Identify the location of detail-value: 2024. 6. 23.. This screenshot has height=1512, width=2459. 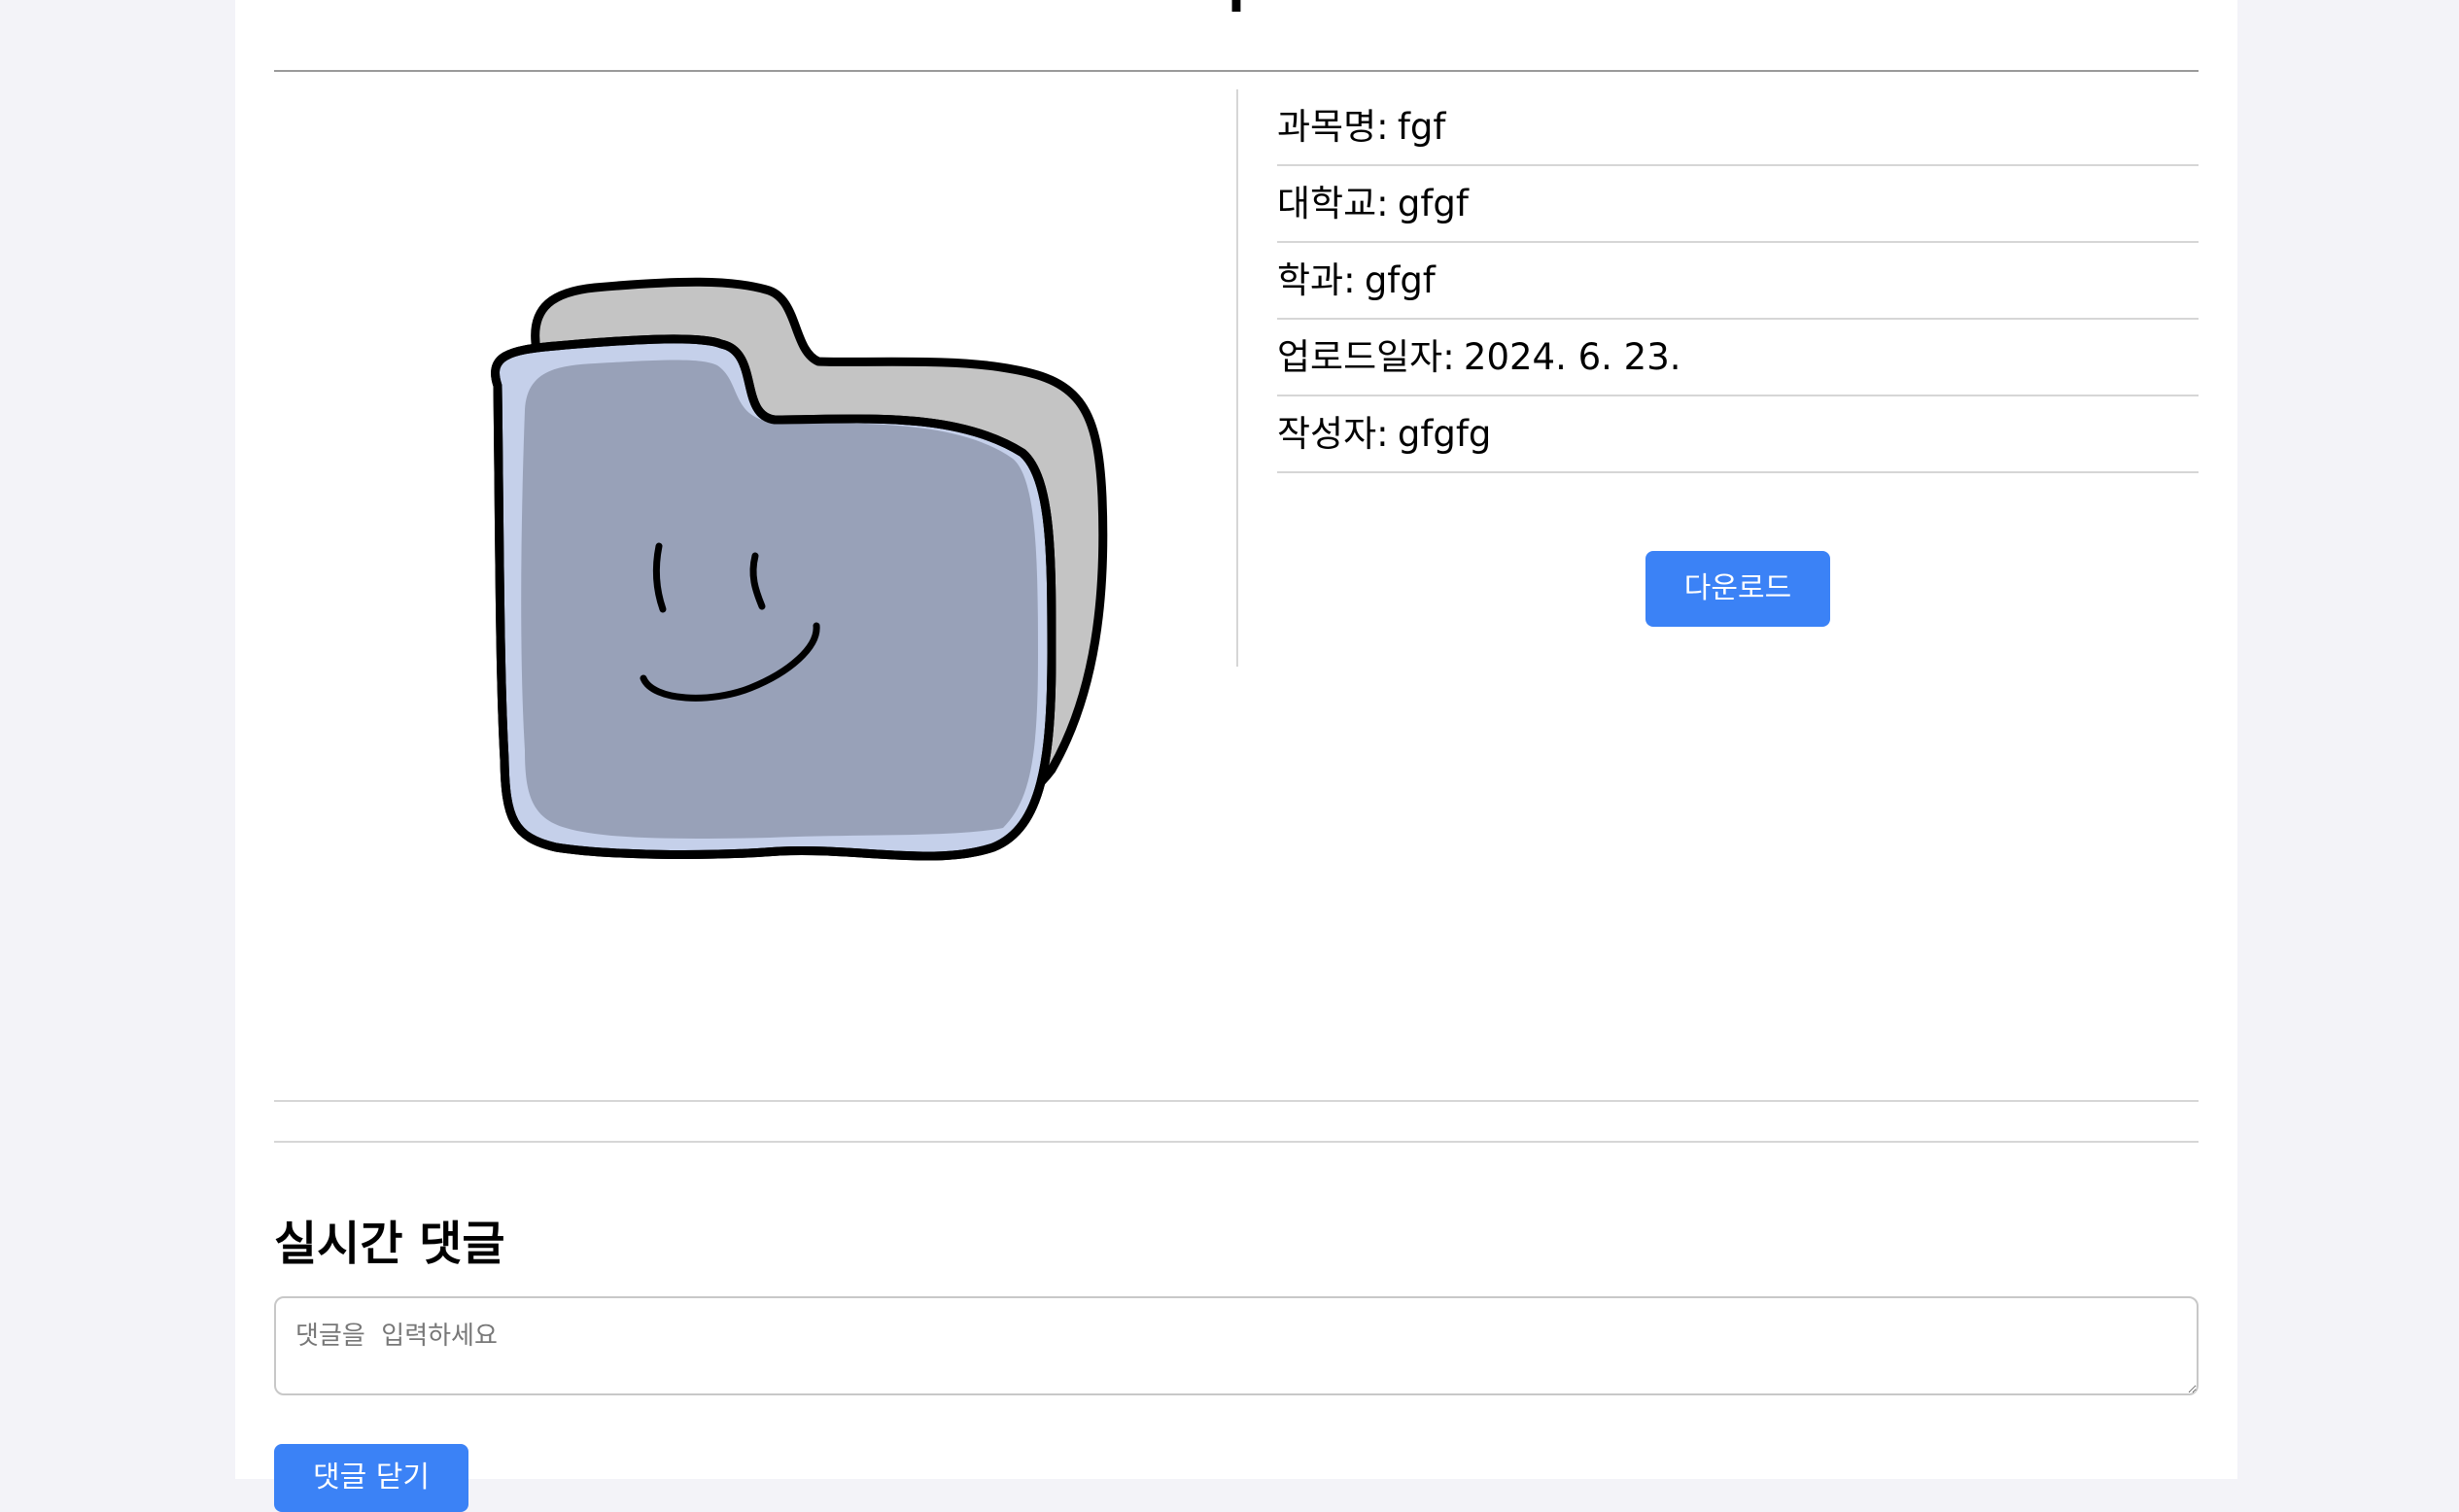
(1572, 357).